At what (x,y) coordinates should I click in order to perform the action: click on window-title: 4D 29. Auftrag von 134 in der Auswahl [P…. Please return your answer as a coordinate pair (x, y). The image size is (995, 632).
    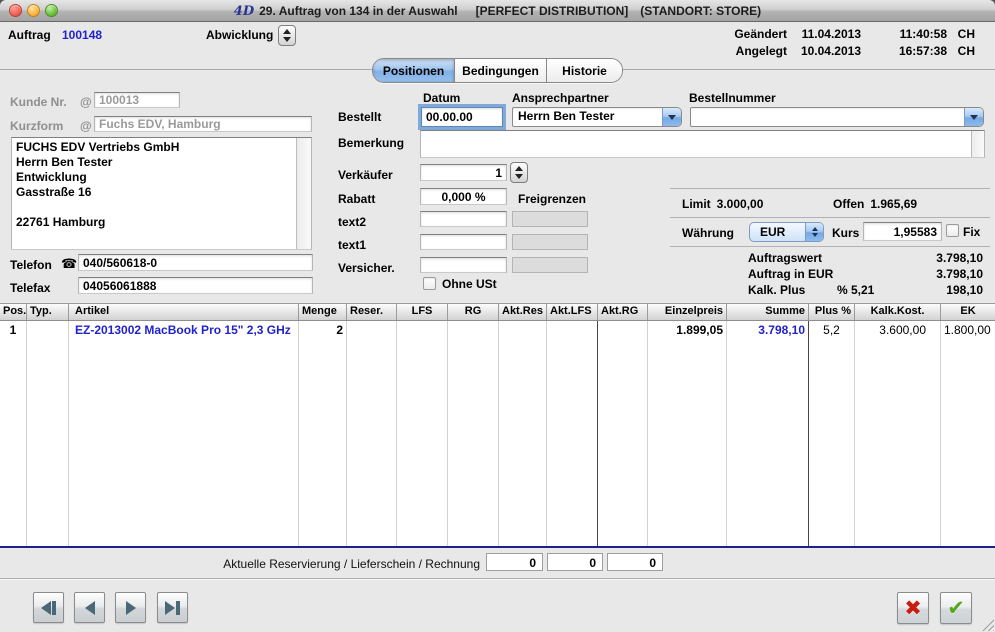
    Looking at the image, I should click on (497, 11).